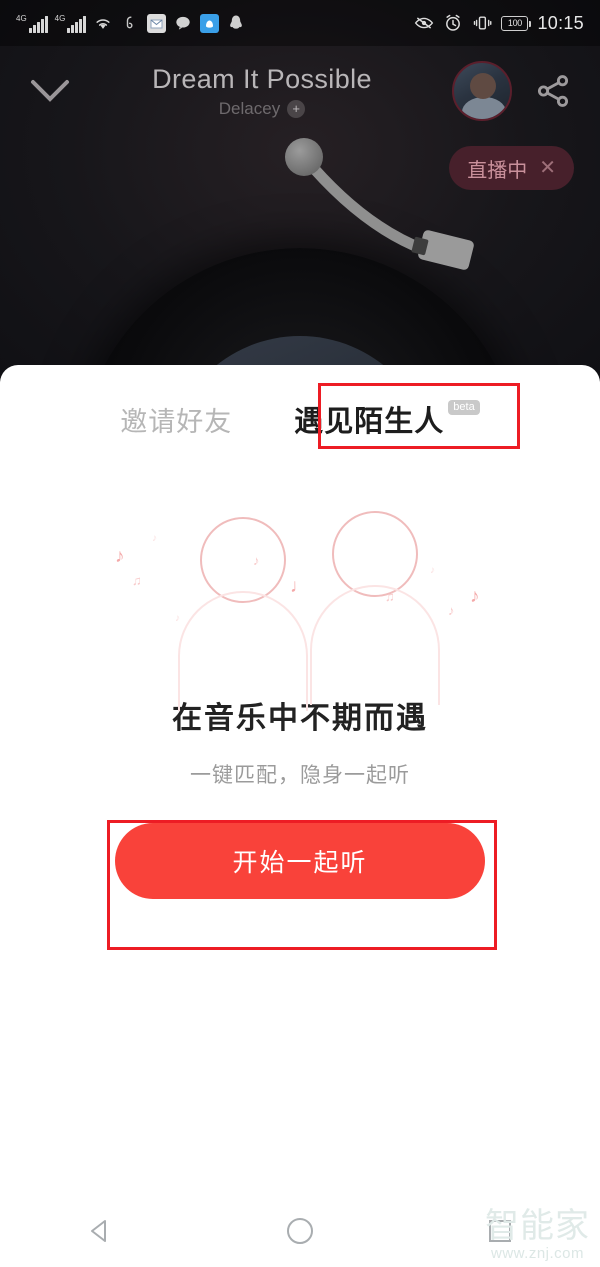  Describe the element at coordinates (300, 23) in the screenshot. I see `status-bar: 4G 4G 100 10:15` at that location.